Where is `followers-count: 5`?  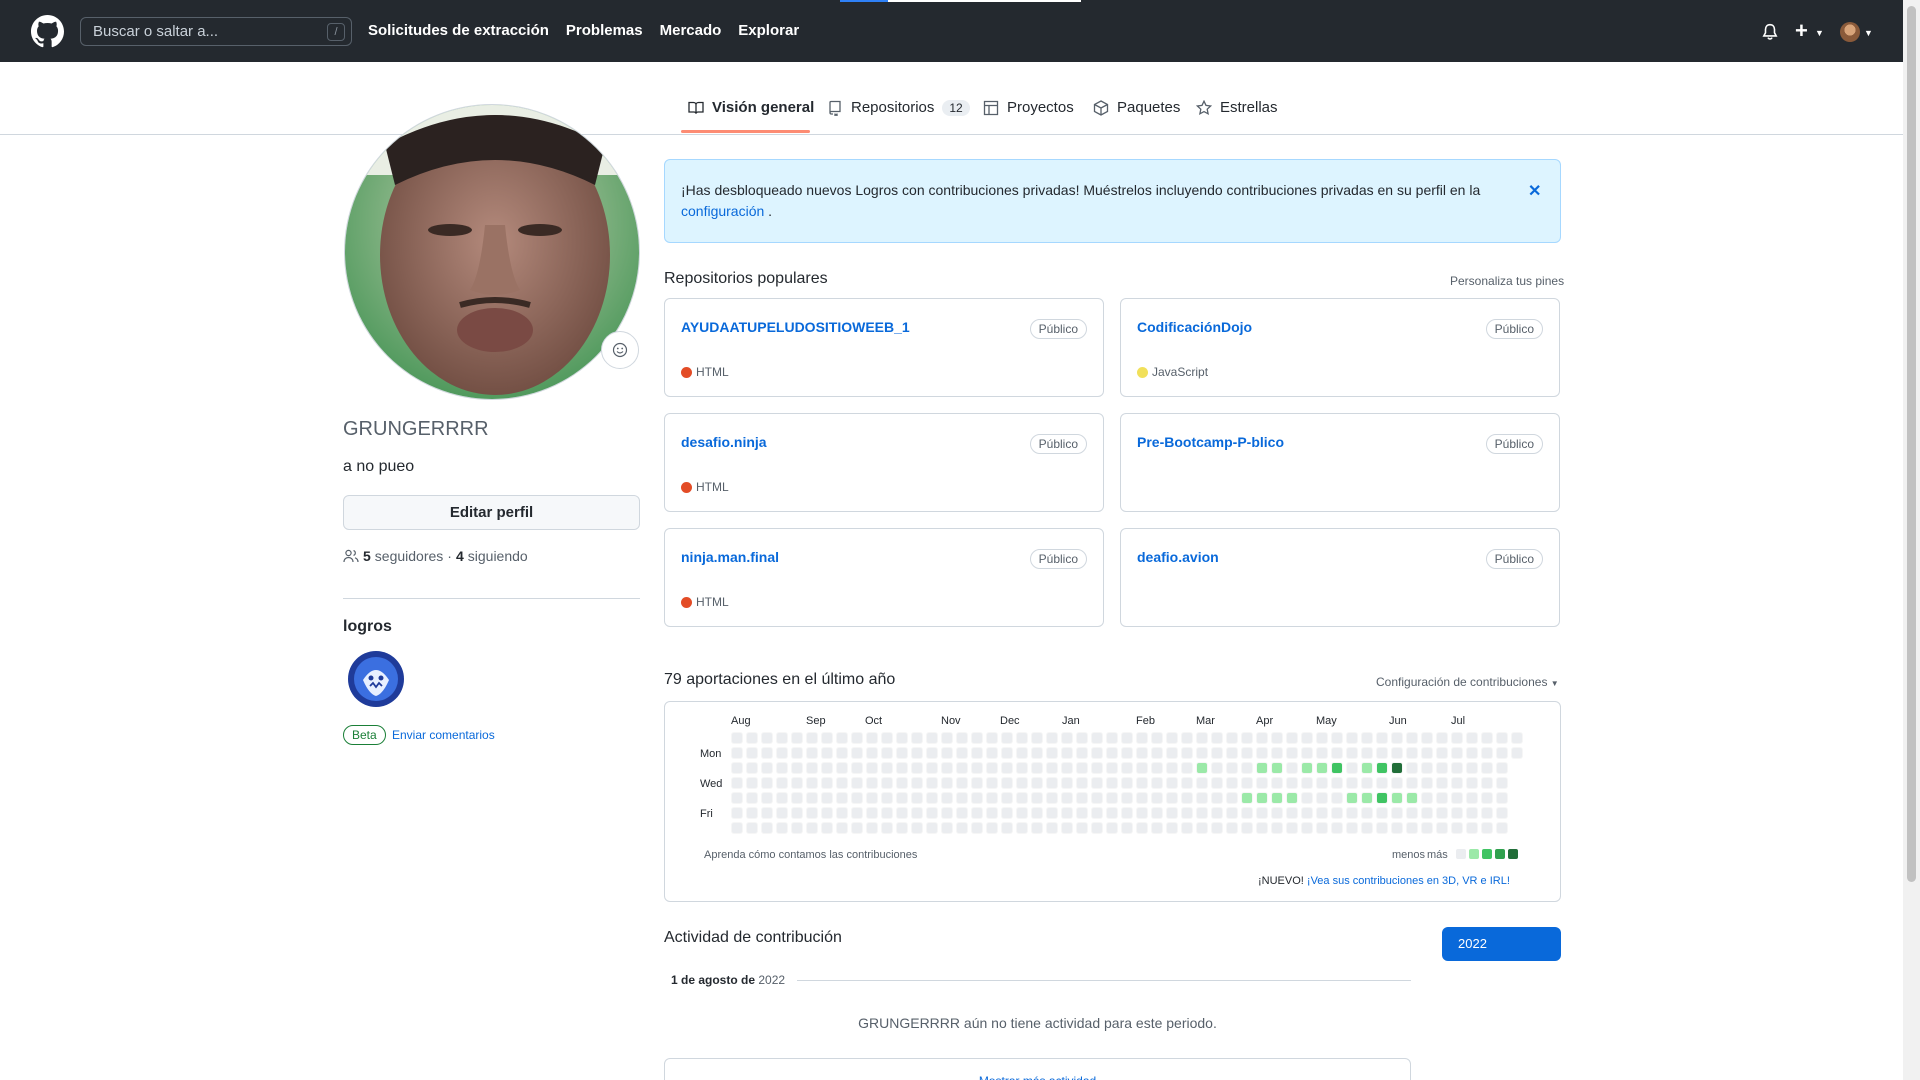 followers-count: 5 is located at coordinates (367, 556).